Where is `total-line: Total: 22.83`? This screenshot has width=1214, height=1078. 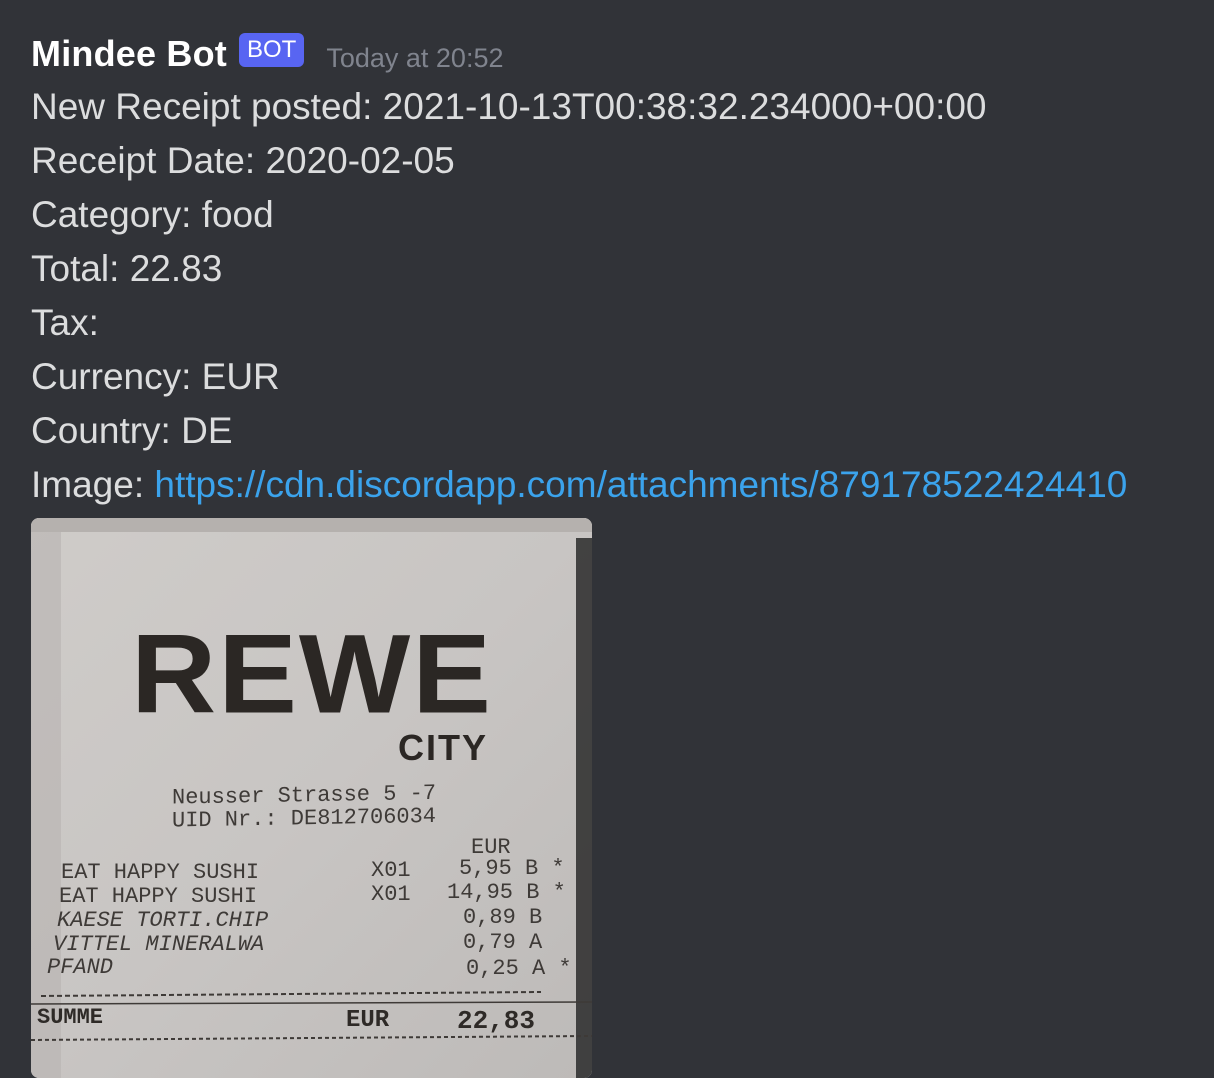
total-line: Total: 22.83 is located at coordinates (127, 268).